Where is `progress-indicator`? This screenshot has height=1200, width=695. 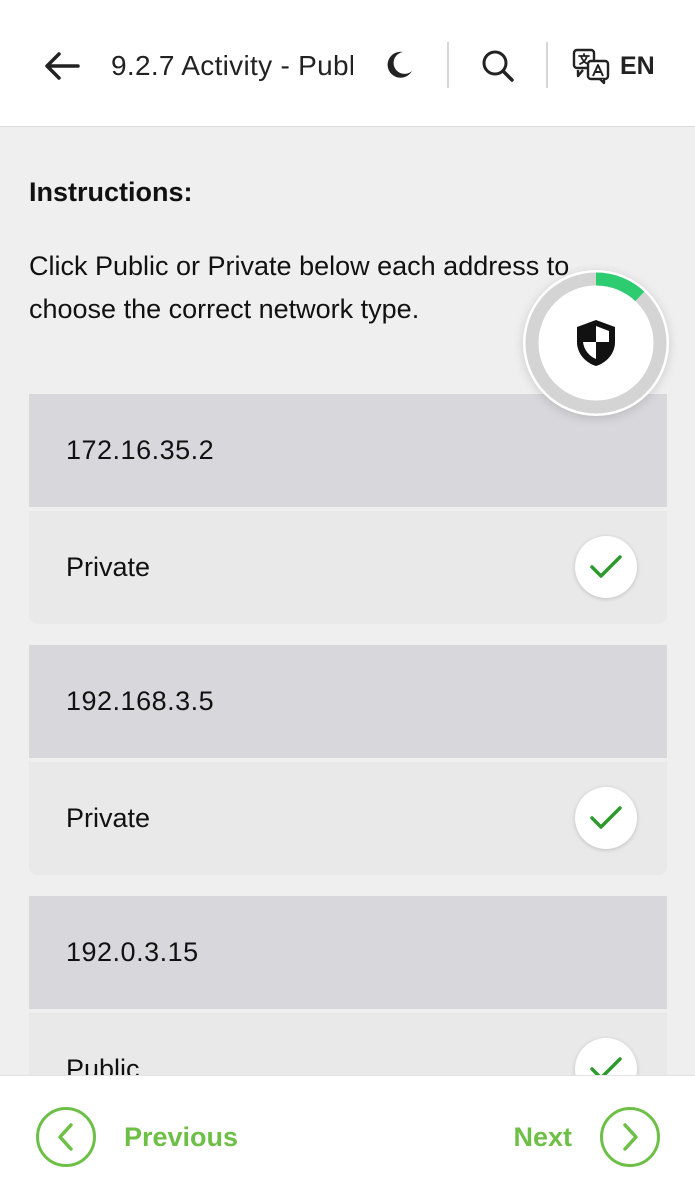
progress-indicator is located at coordinates (596, 343).